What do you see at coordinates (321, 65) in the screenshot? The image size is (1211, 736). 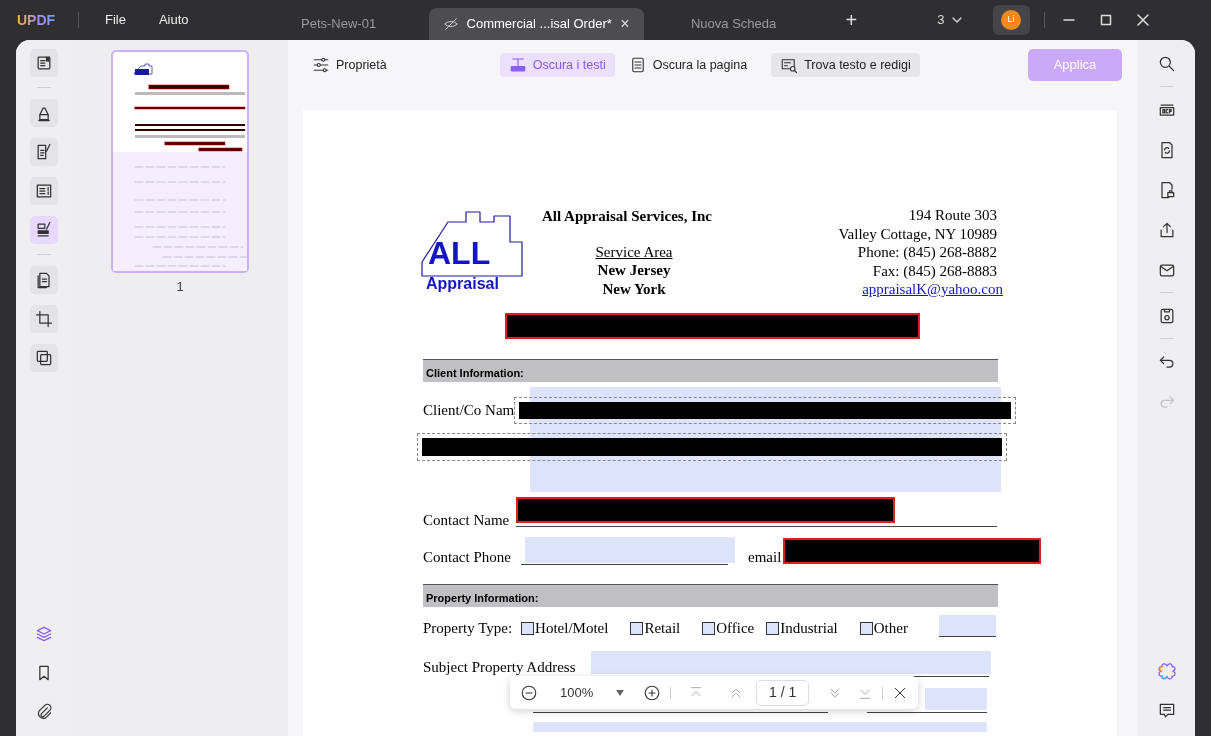 I see `sliders-icon` at bounding box center [321, 65].